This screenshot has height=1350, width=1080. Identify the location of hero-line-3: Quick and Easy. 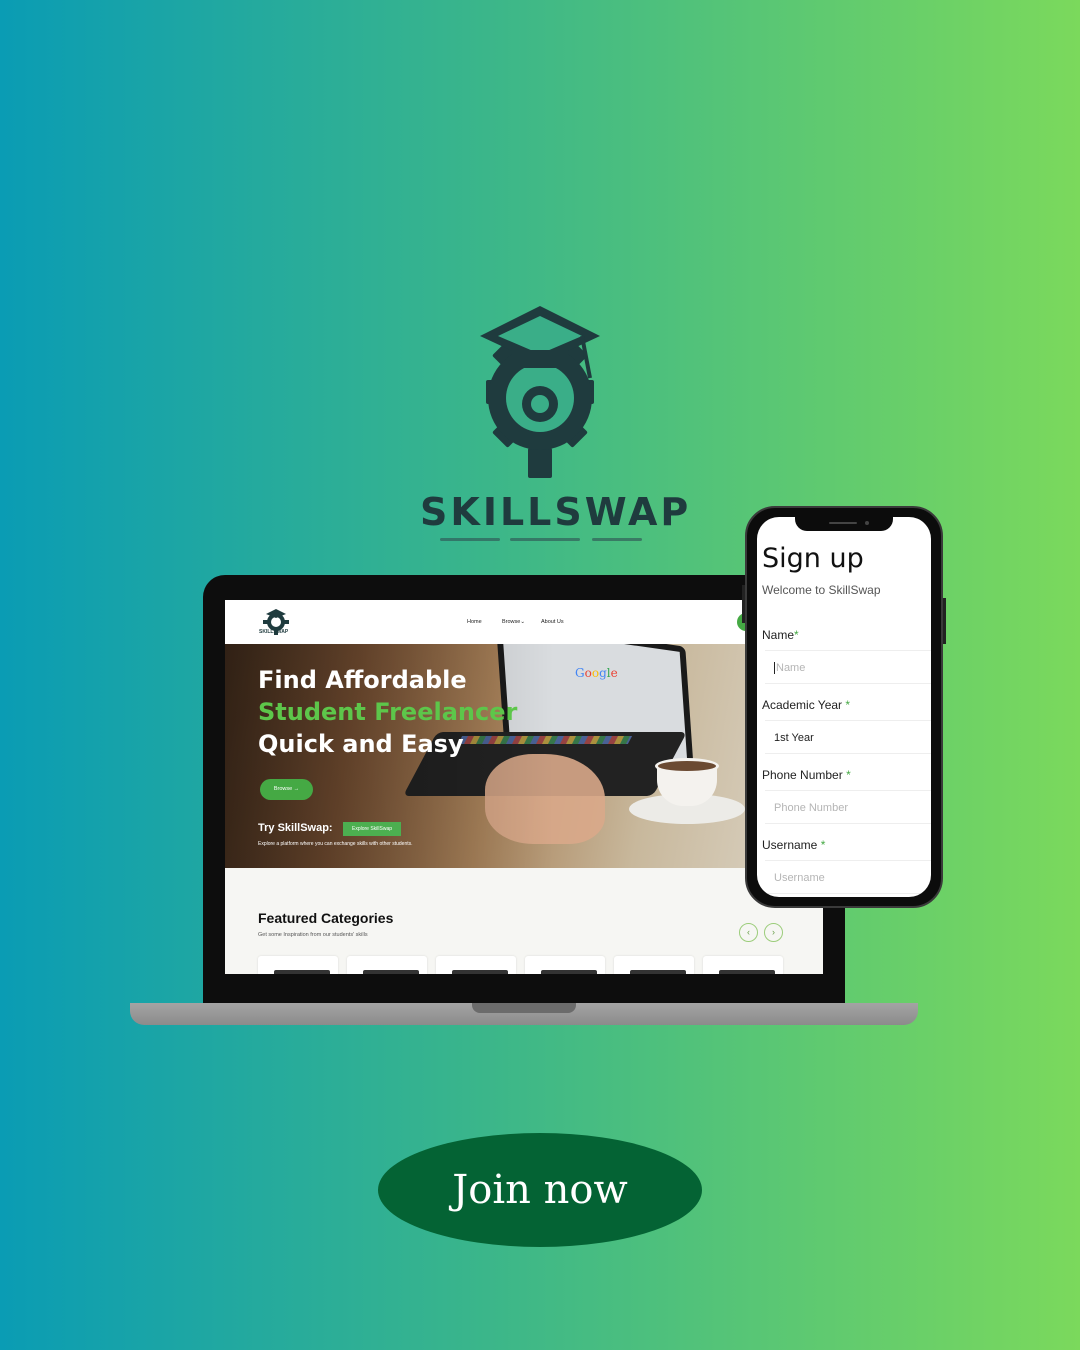
(361, 744).